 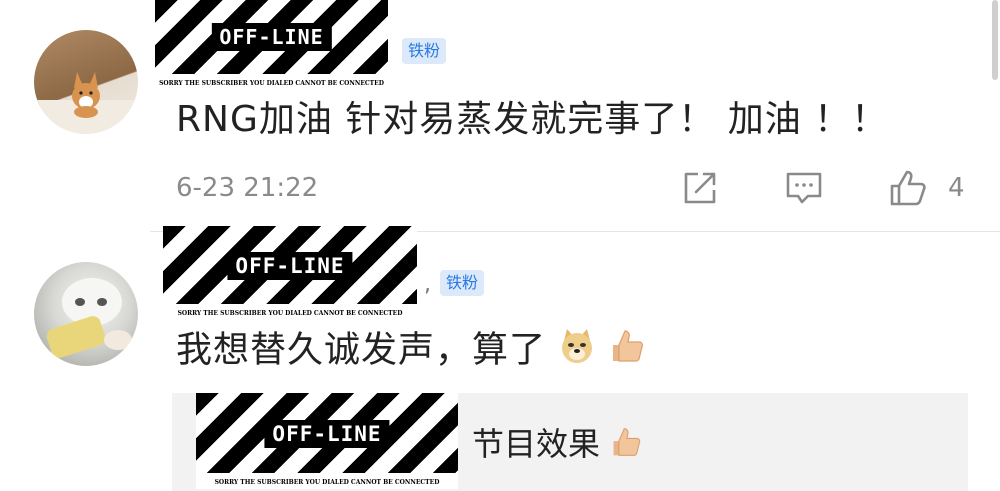 I want to click on scrollbar, so click(x=995, y=40).